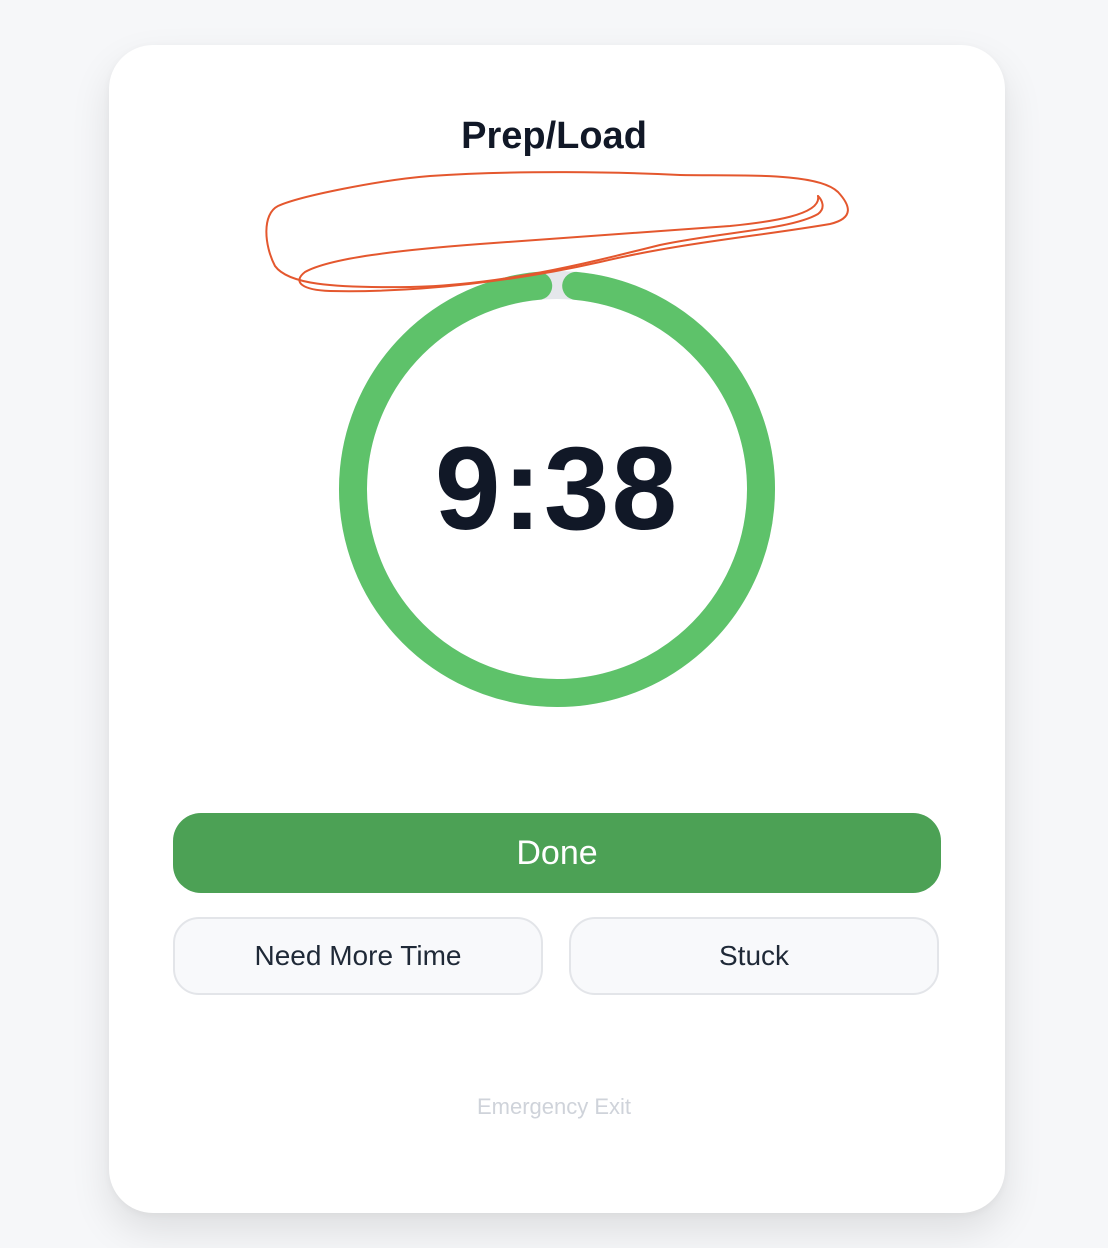 Image resolution: width=1108 pixels, height=1248 pixels. I want to click on task-title: Prep/Load, so click(554, 136).